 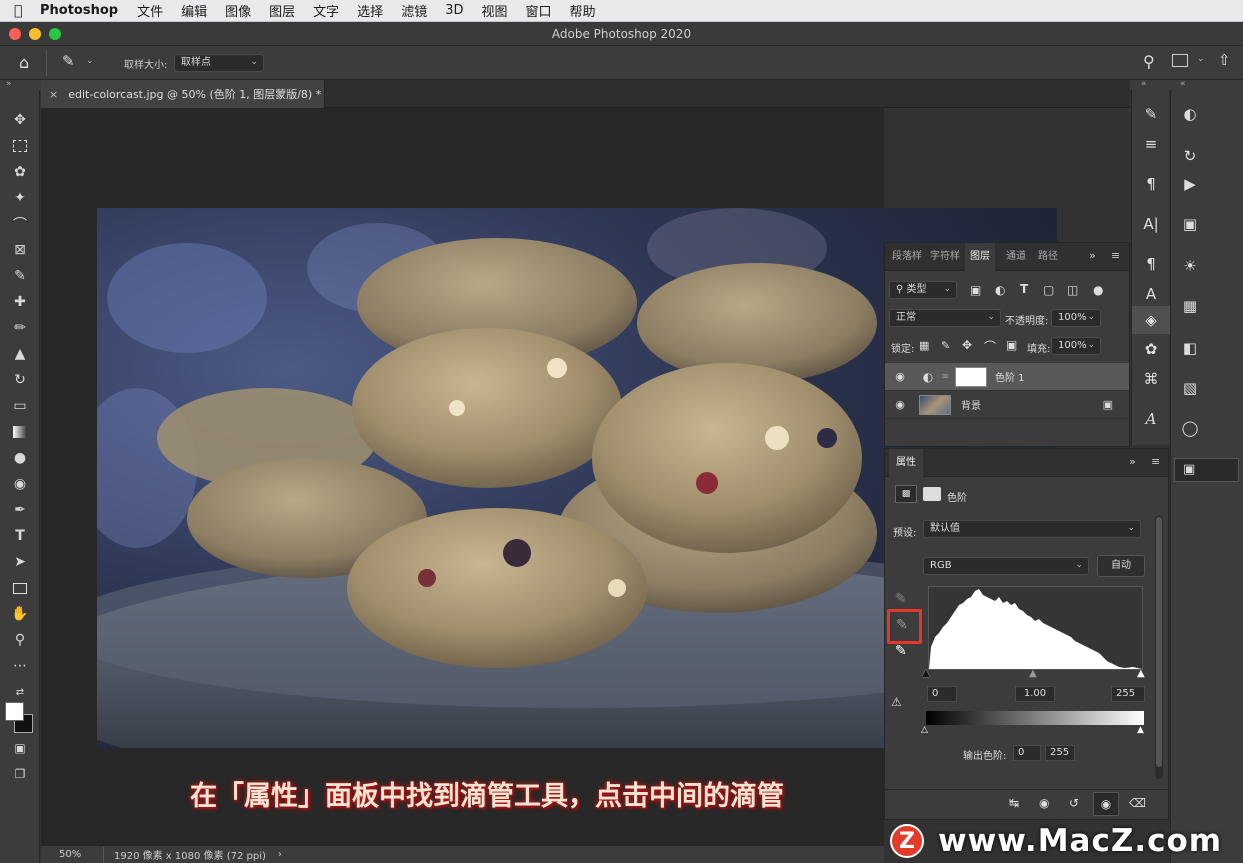 What do you see at coordinates (494, 10) in the screenshot?
I see `menu-view: 视图` at bounding box center [494, 10].